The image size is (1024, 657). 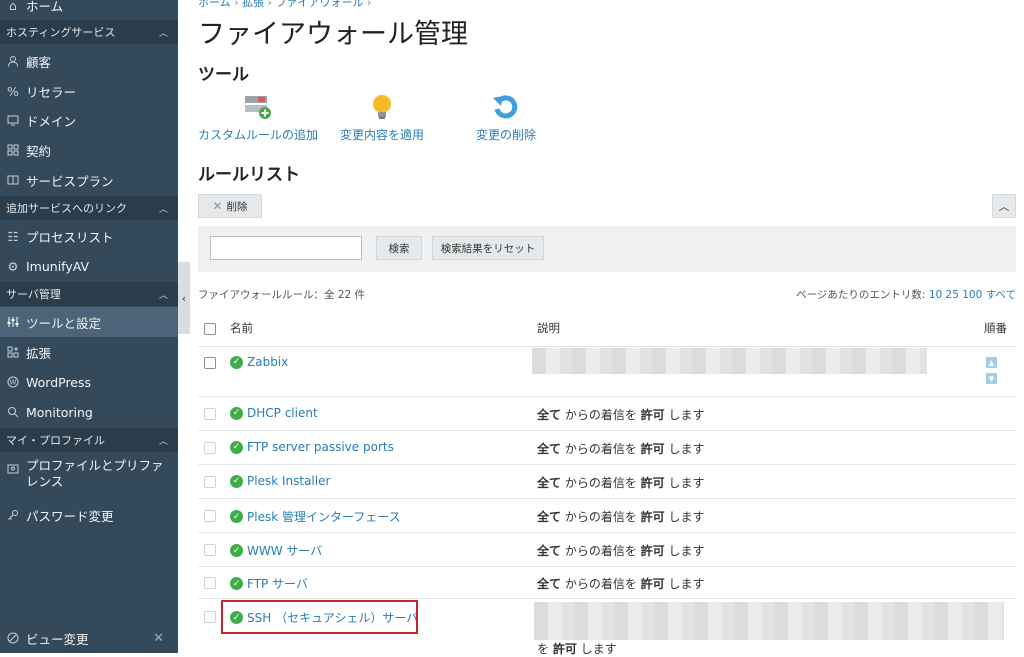 What do you see at coordinates (258, 118) in the screenshot?
I see `tool-add-custom-rule: カスタムルールの追加` at bounding box center [258, 118].